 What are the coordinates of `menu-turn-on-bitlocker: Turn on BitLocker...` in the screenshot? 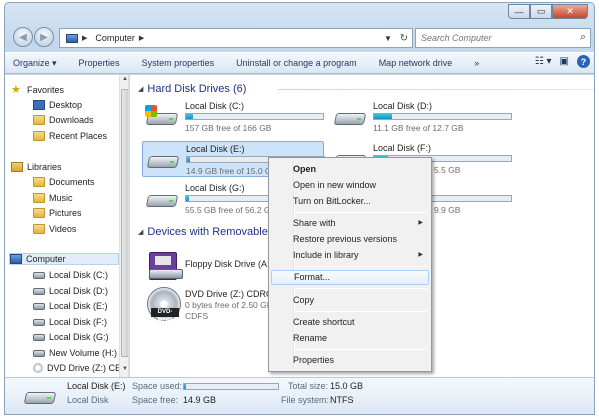 It's located at (350, 201).